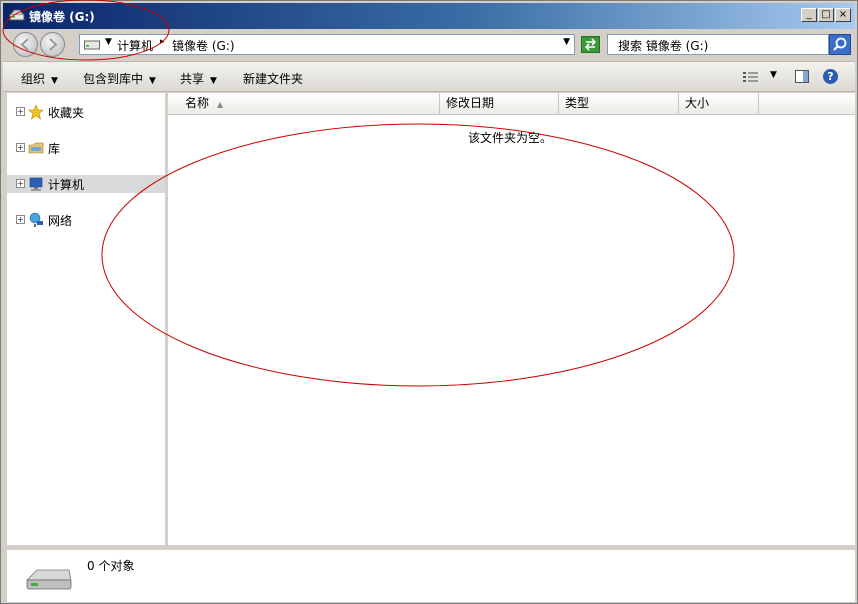 The width and height of the screenshot is (858, 604). Describe the element at coordinates (619, 103) in the screenshot. I see `column-header-type: 类型` at that location.